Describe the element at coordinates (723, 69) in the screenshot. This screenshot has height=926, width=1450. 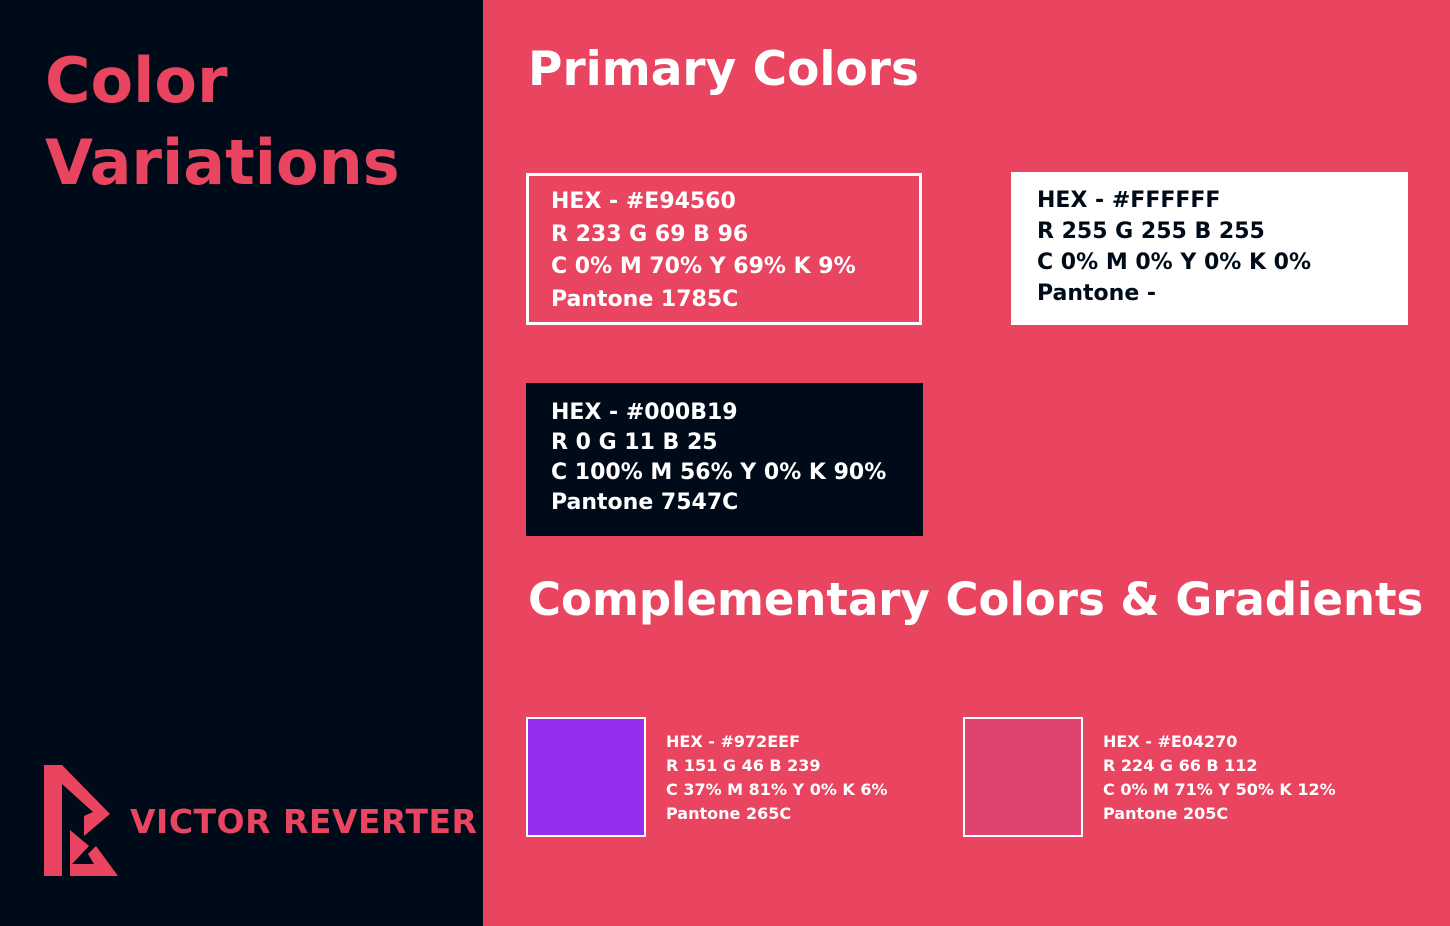
I see `primary-colors-heading: Primary Colors` at that location.